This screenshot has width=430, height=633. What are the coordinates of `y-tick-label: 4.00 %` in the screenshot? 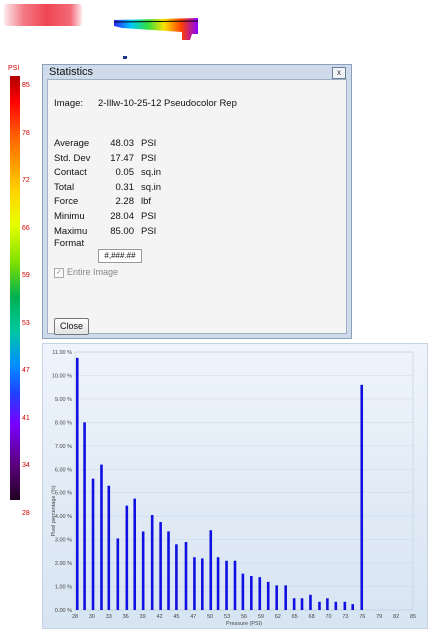 It's located at (63, 517).